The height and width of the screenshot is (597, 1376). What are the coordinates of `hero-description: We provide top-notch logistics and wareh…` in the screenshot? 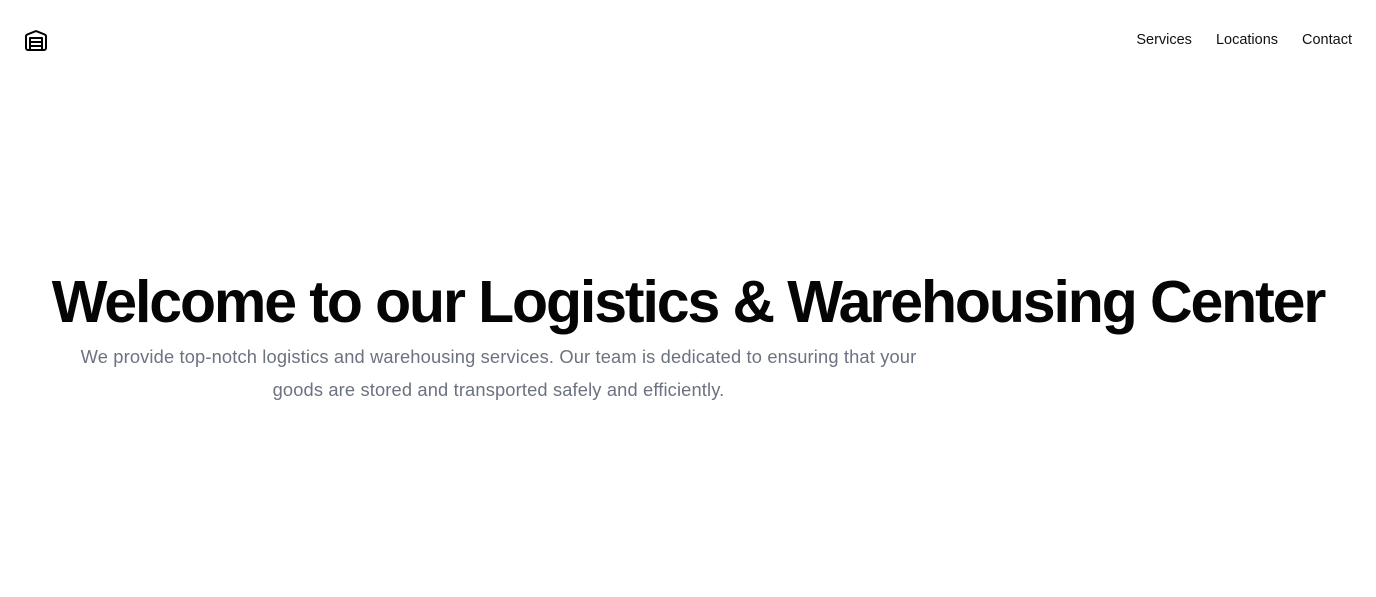 It's located at (498, 373).